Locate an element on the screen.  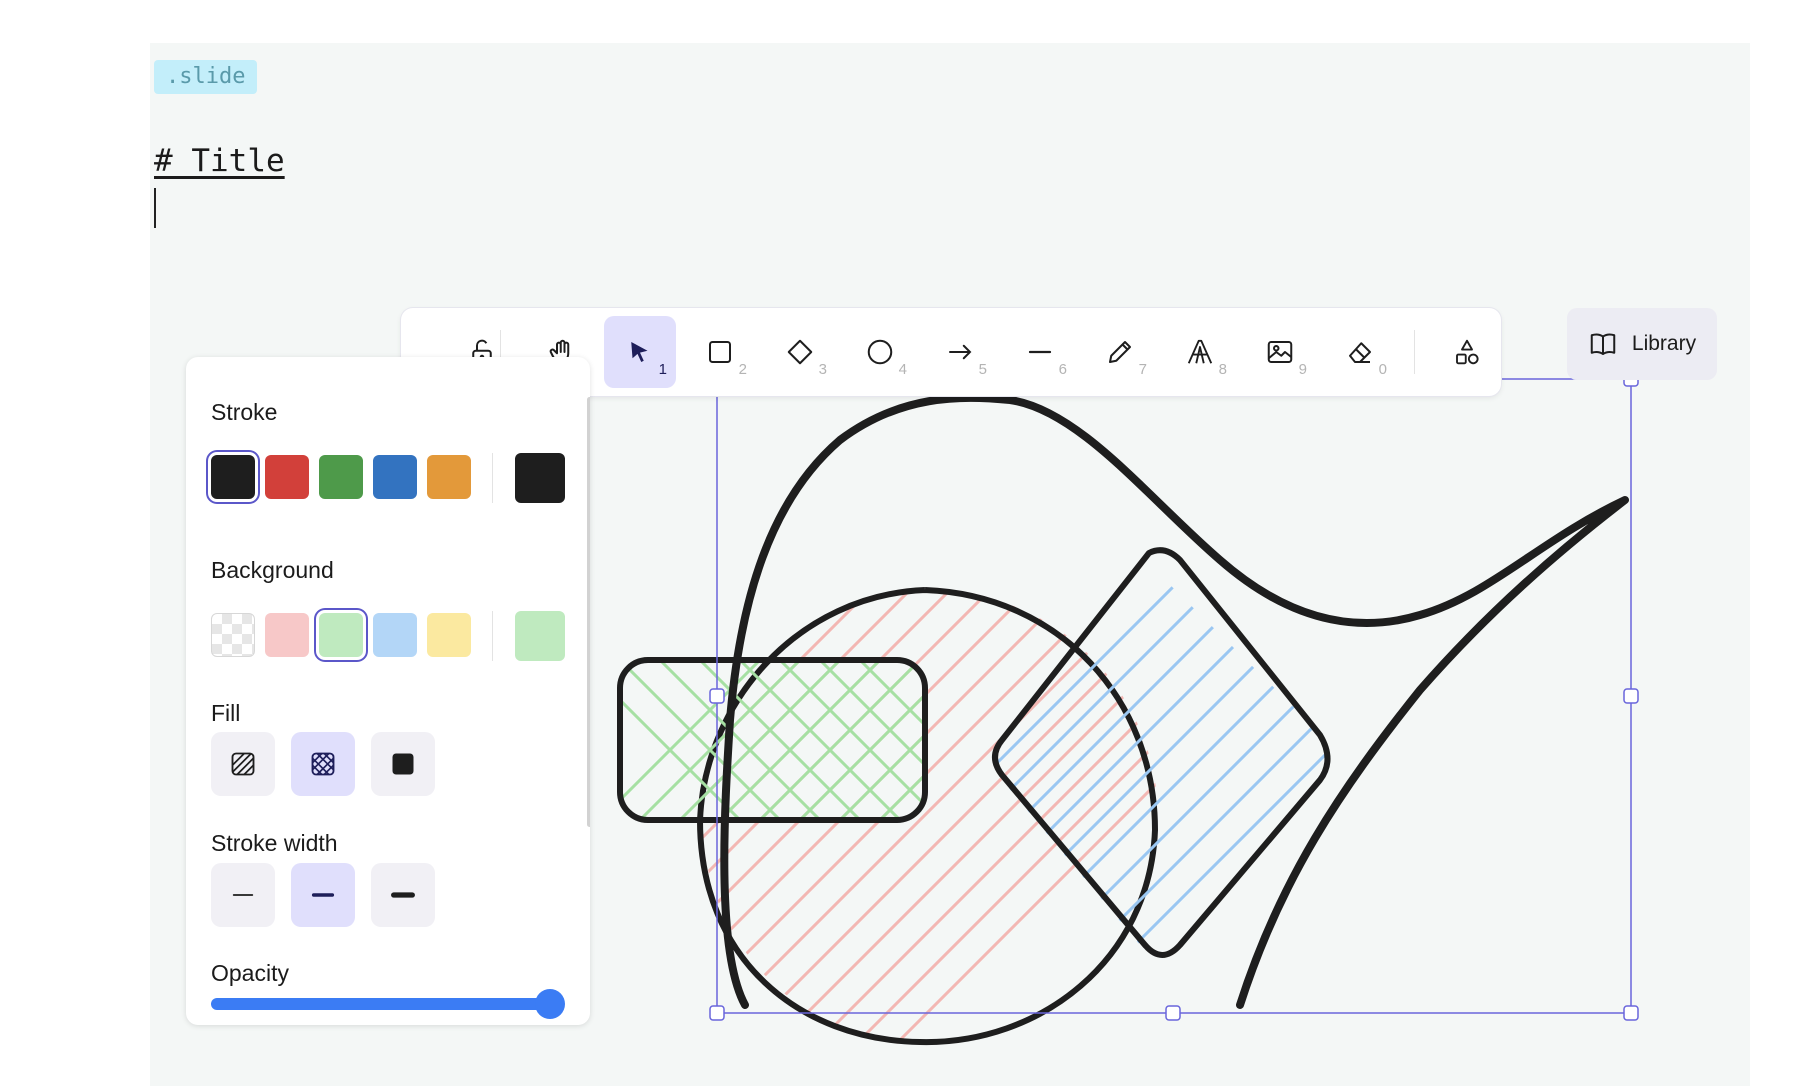
selection-icon is located at coordinates (639, 352).